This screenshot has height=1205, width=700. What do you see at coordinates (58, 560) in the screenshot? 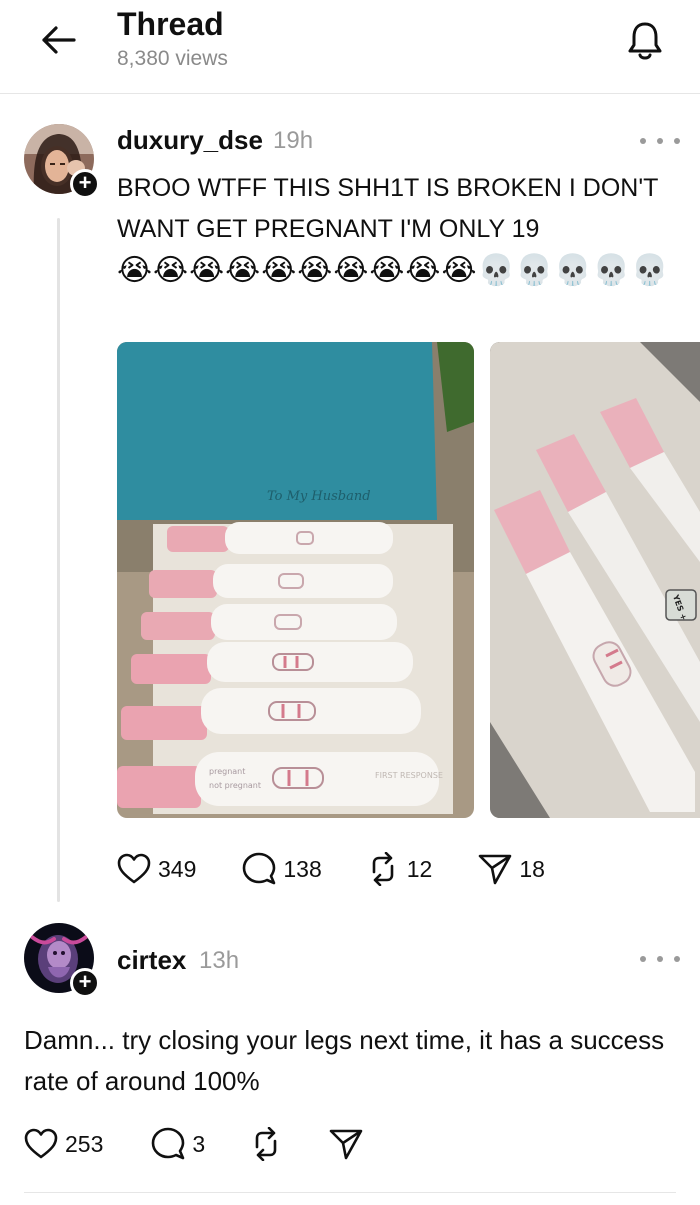
I see `thread-connector-line` at bounding box center [58, 560].